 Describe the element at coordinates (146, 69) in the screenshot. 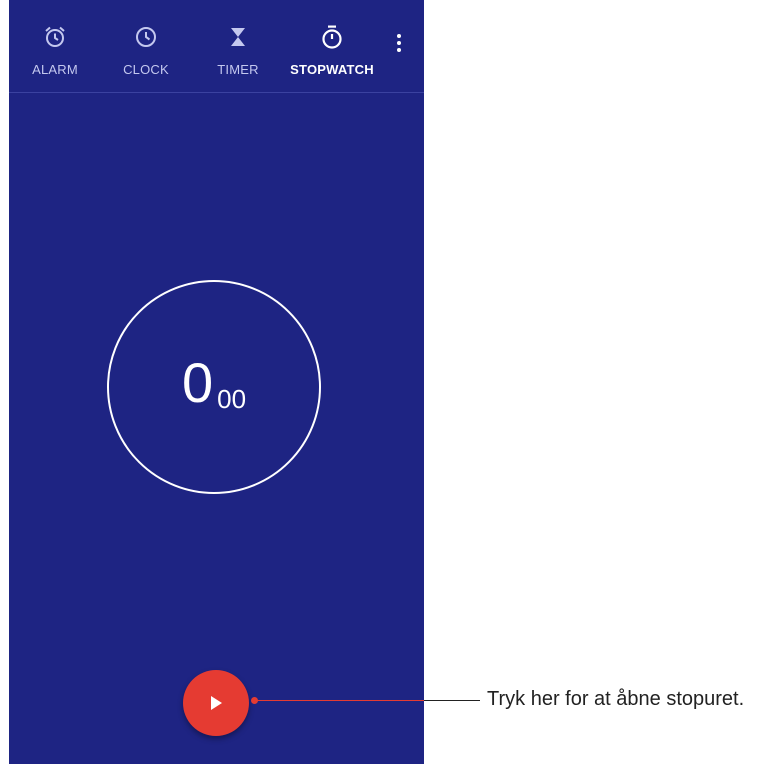

I see `tab-clock-label: CLOCK` at that location.